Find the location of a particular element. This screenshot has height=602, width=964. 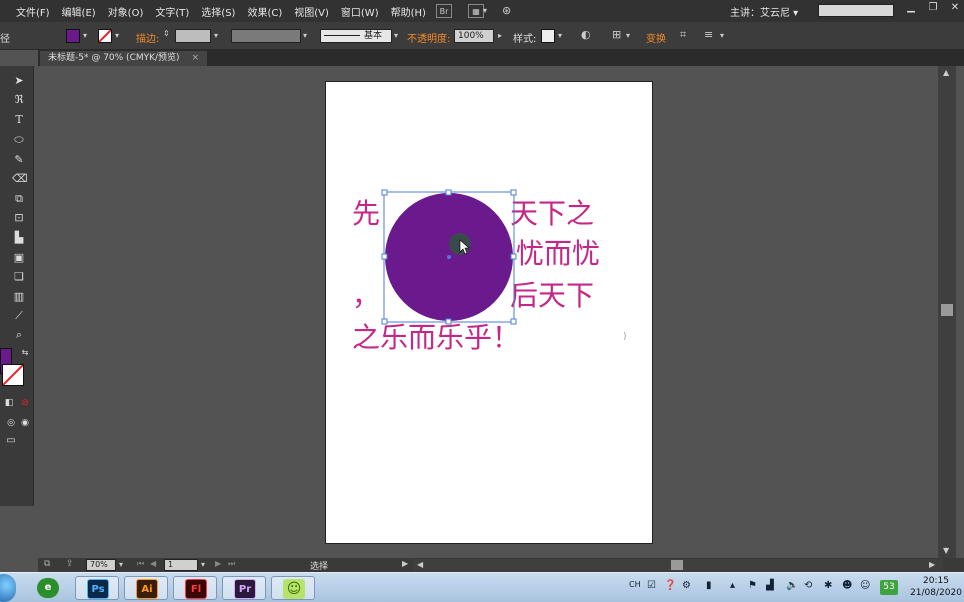

menu-edit: 编辑(E) is located at coordinates (79, 11).